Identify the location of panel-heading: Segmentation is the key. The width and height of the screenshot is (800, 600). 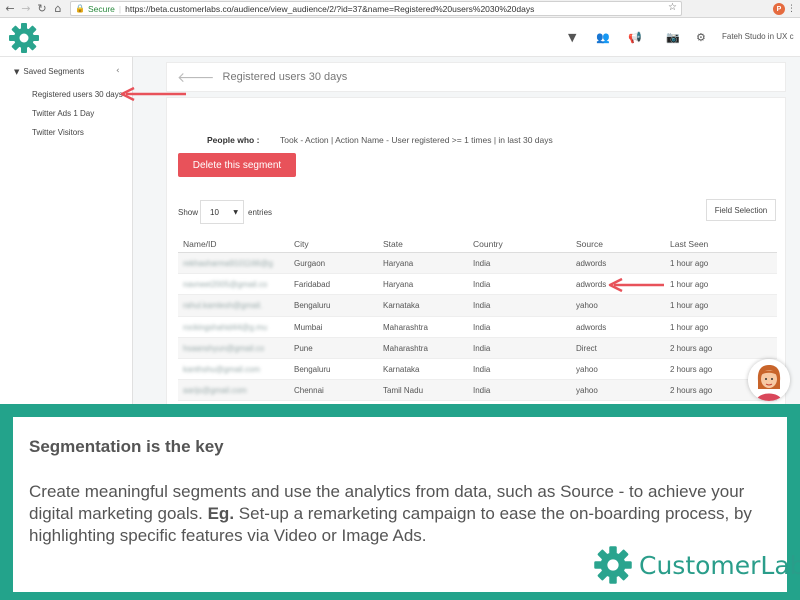
(126, 446).